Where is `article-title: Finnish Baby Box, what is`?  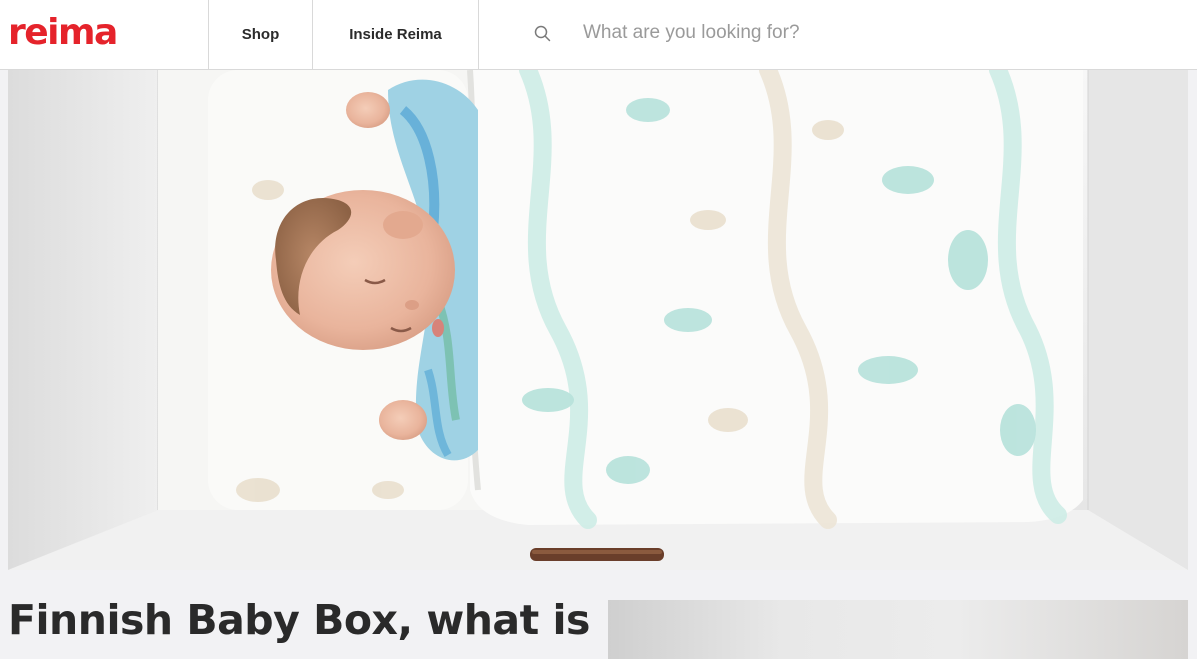
article-title: Finnish Baby Box, what is is located at coordinates (299, 620).